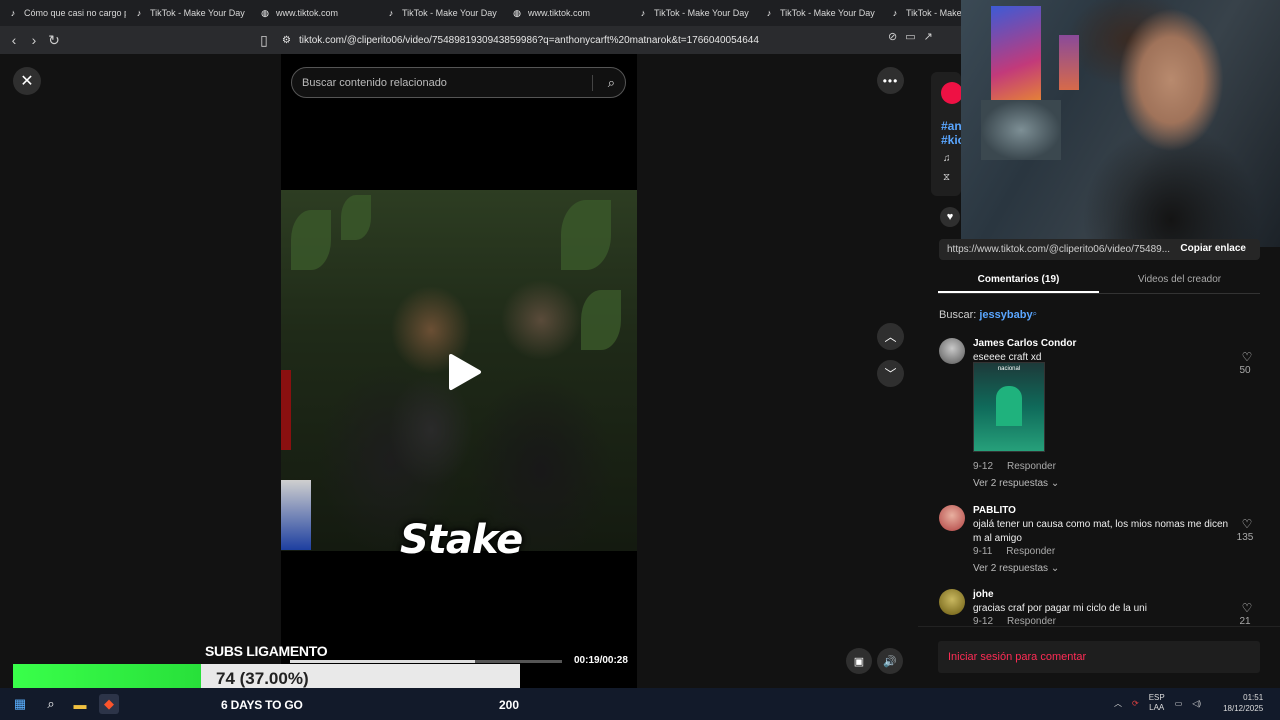  I want to click on system-tray: ︿ ⟳ ESP LAA ▭ ◁) 01:51 18/12/2025, so click(1188, 703).